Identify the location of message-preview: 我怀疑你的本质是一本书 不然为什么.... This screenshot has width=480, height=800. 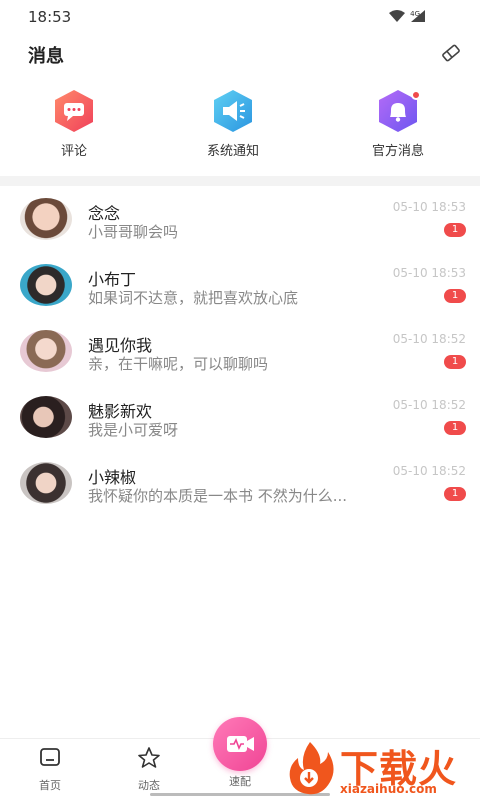
(218, 496).